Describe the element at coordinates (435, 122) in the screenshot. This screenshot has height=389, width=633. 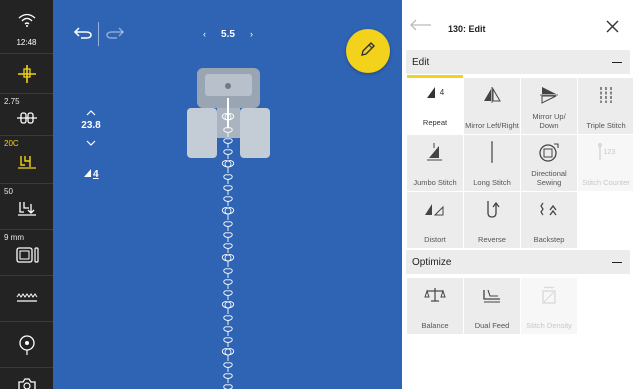
I see `tool-label: Repeat` at that location.